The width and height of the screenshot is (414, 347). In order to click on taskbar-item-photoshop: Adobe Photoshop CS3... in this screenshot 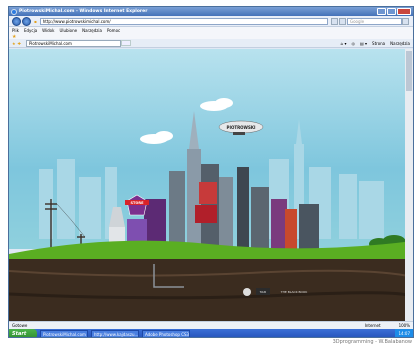, I will do `click(166, 333)`.